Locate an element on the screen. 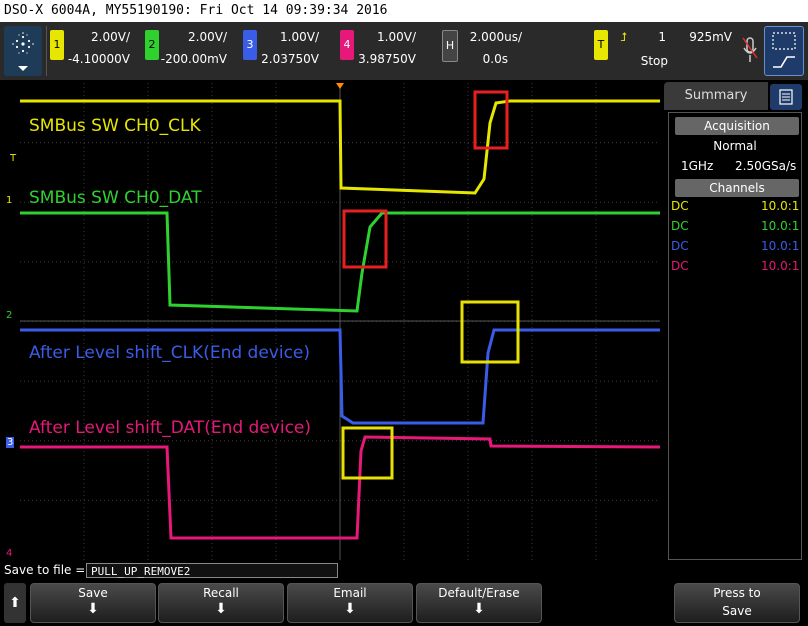  trigger-level-marker: T is located at coordinates (13, 158).